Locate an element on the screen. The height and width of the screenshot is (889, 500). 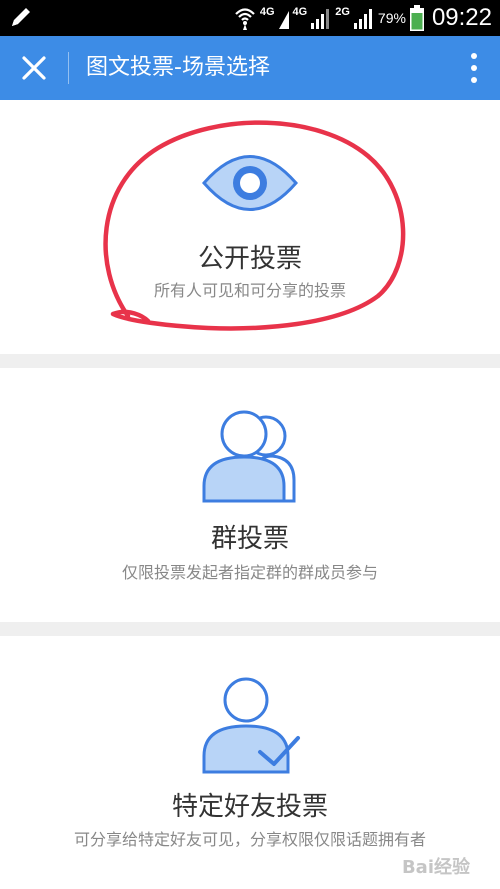
close-button is located at coordinates (34, 68).